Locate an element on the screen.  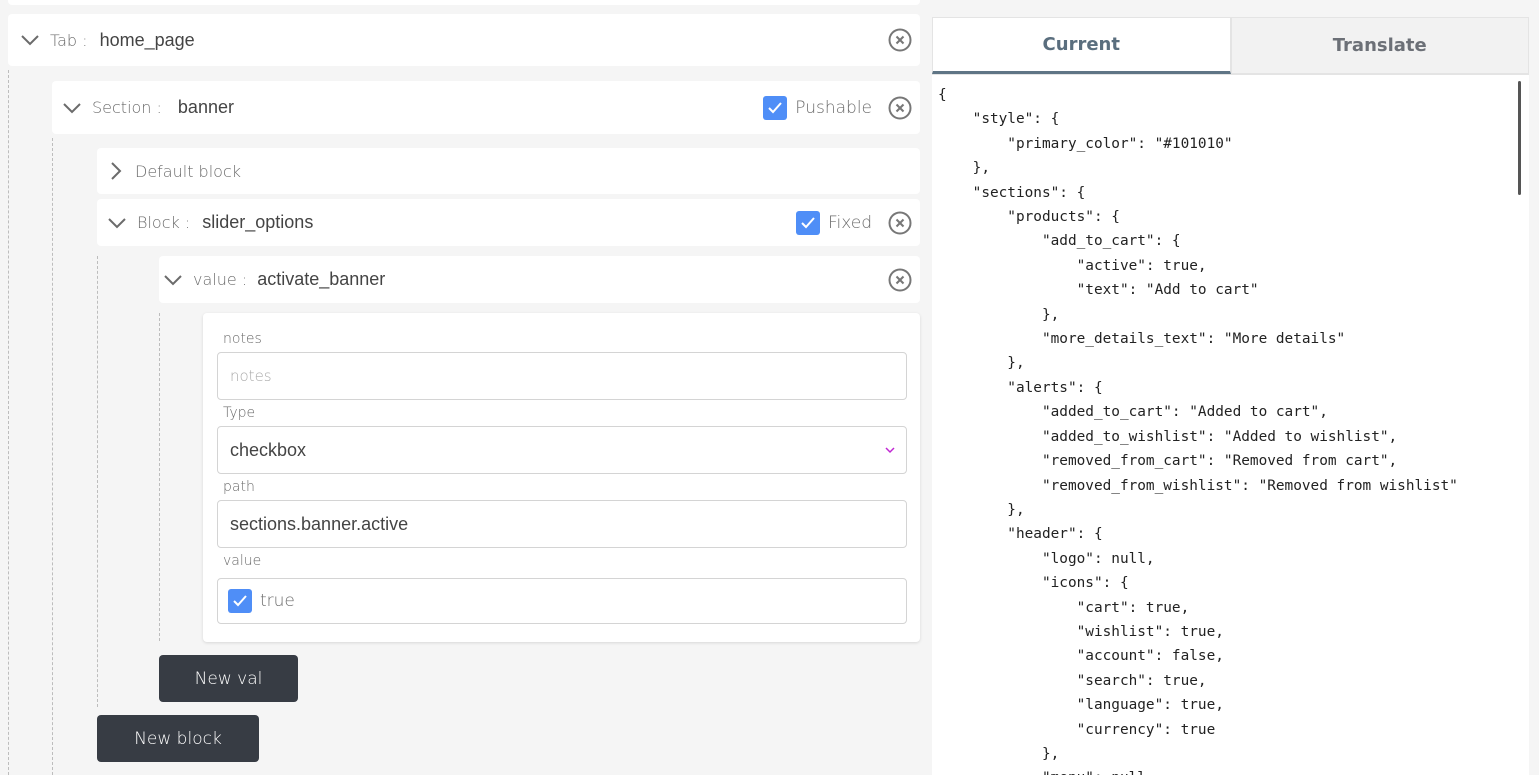
json-line: "primary_color": "#101010" is located at coordinates (1085, 143).